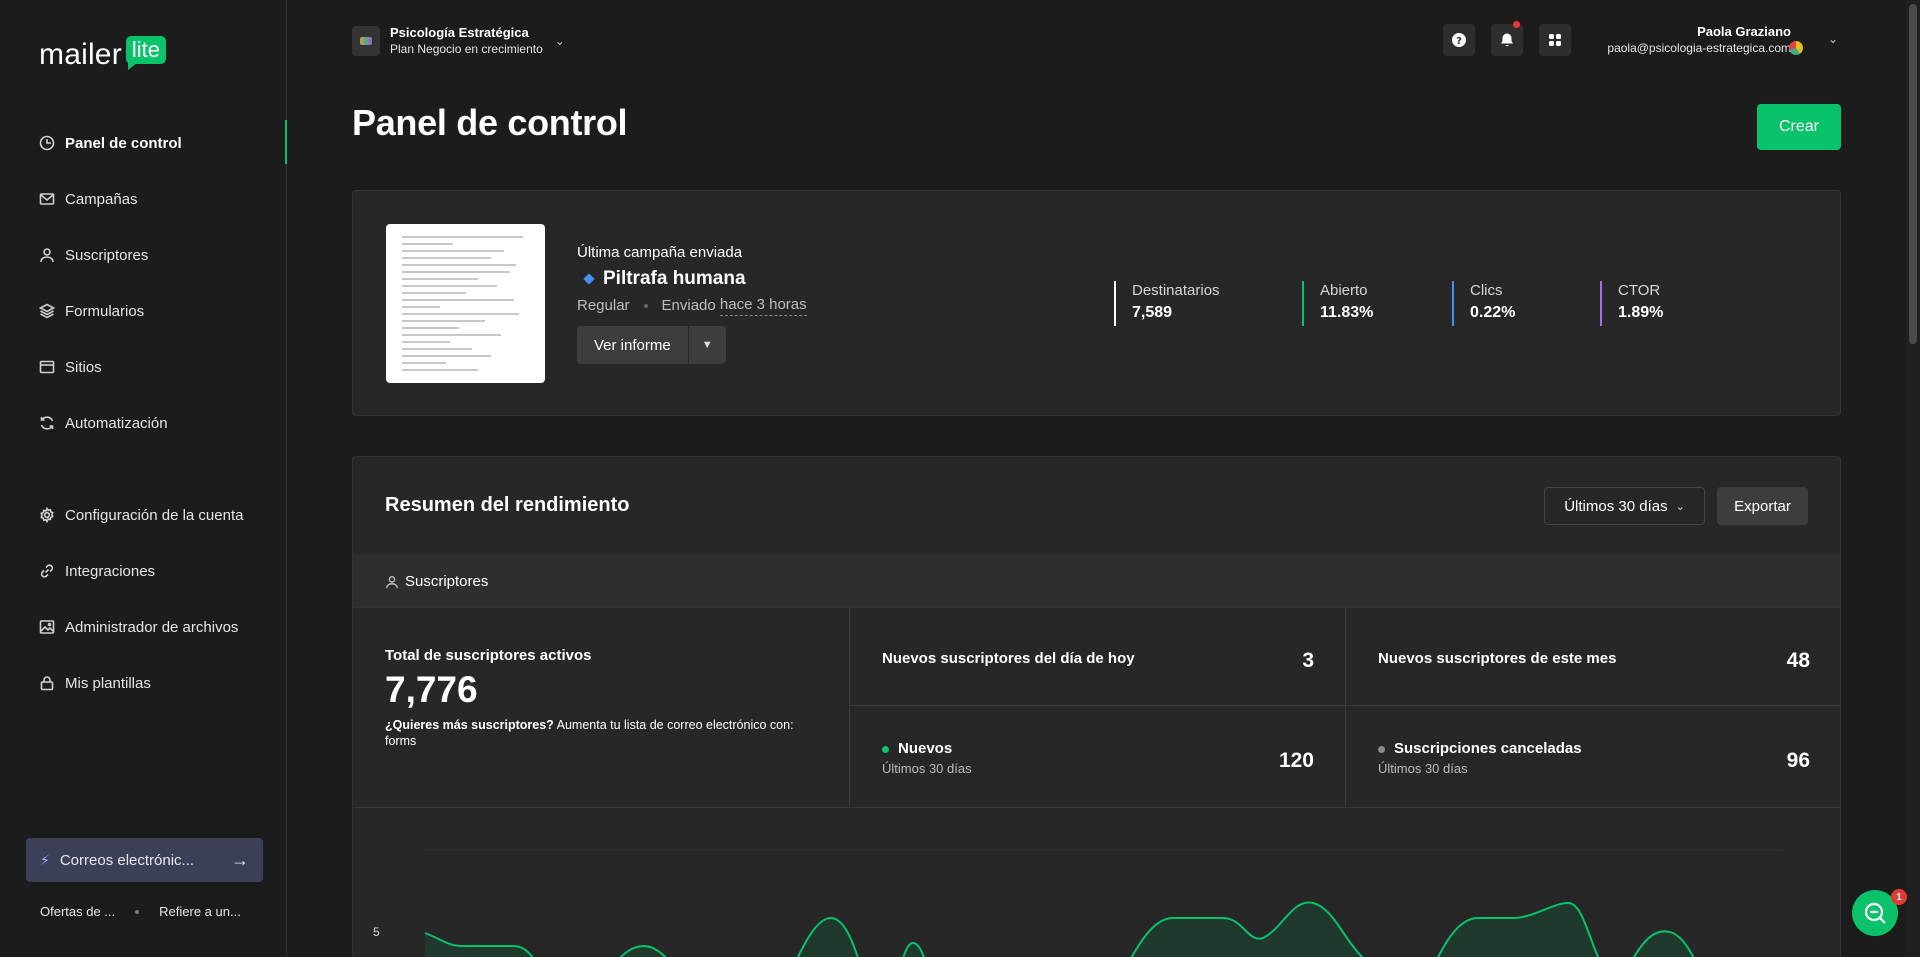 This screenshot has width=1920, height=957. Describe the element at coordinates (465, 303) in the screenshot. I see `campaign-preview-thumbnail` at that location.